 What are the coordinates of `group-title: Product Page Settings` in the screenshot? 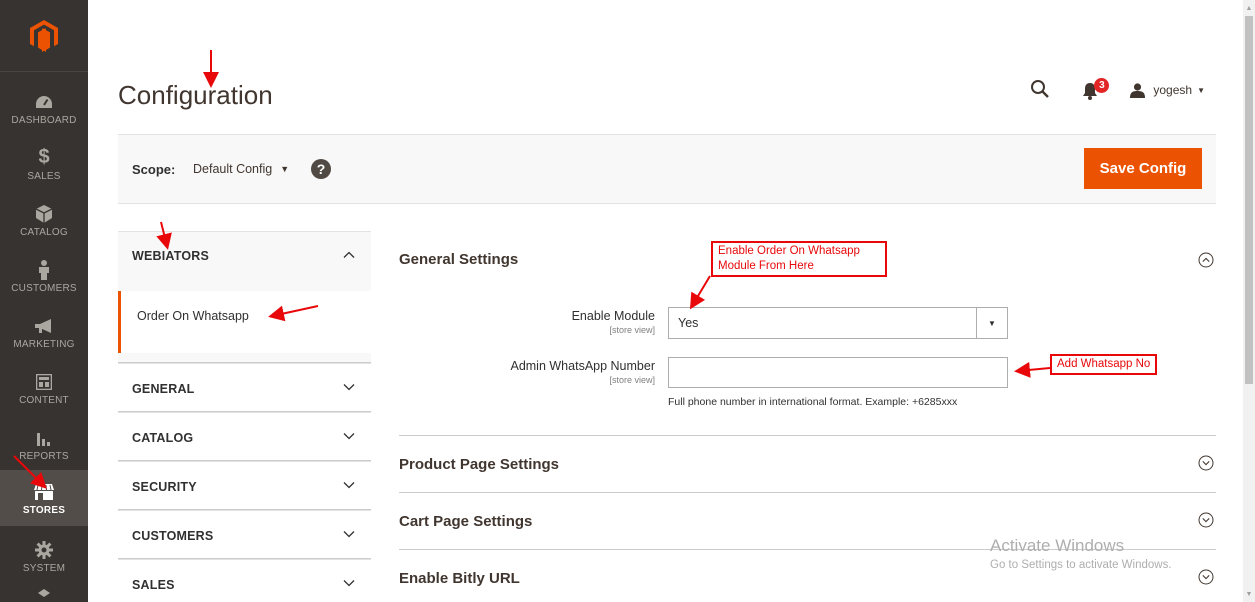 It's located at (479, 464).